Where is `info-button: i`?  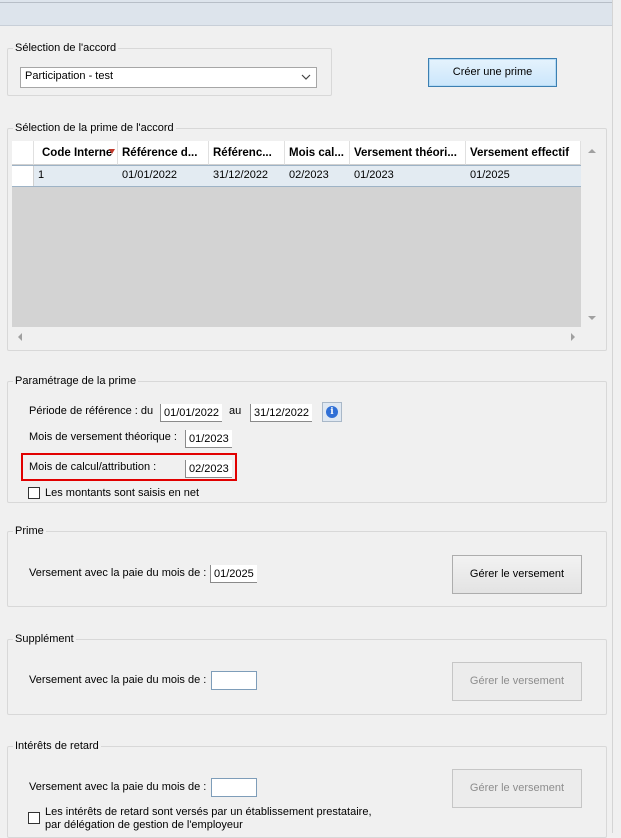
info-button: i is located at coordinates (332, 412).